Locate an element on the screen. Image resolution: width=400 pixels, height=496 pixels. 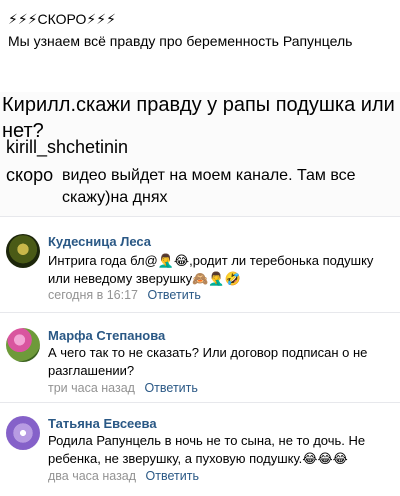
screenshot-username: kirill_shchetinin is located at coordinates (67, 147).